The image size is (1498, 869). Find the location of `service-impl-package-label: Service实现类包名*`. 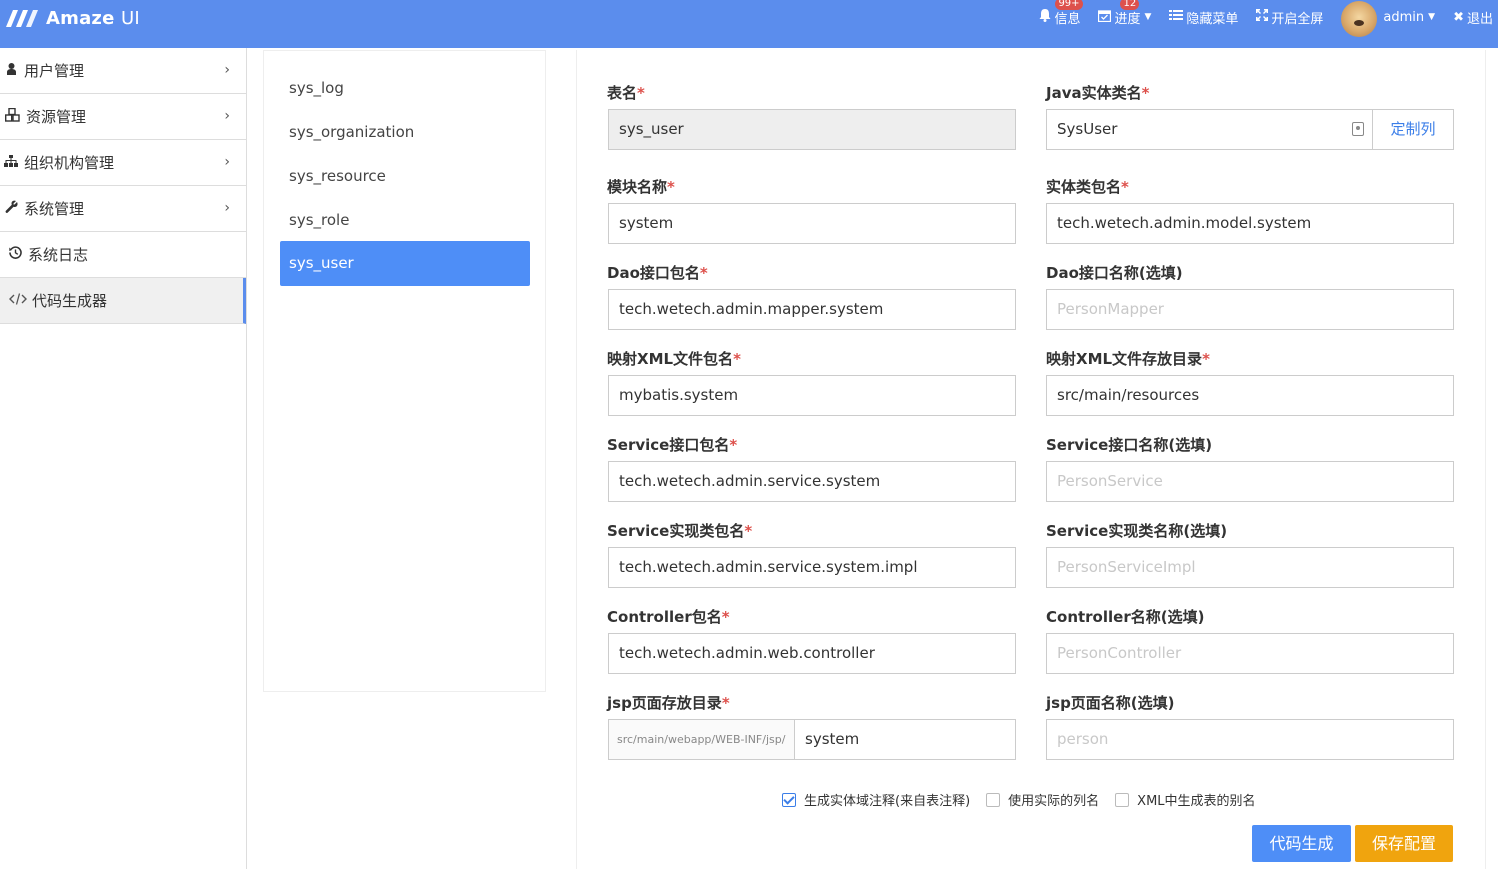

service-impl-package-label: Service实现类包名* is located at coordinates (680, 531).